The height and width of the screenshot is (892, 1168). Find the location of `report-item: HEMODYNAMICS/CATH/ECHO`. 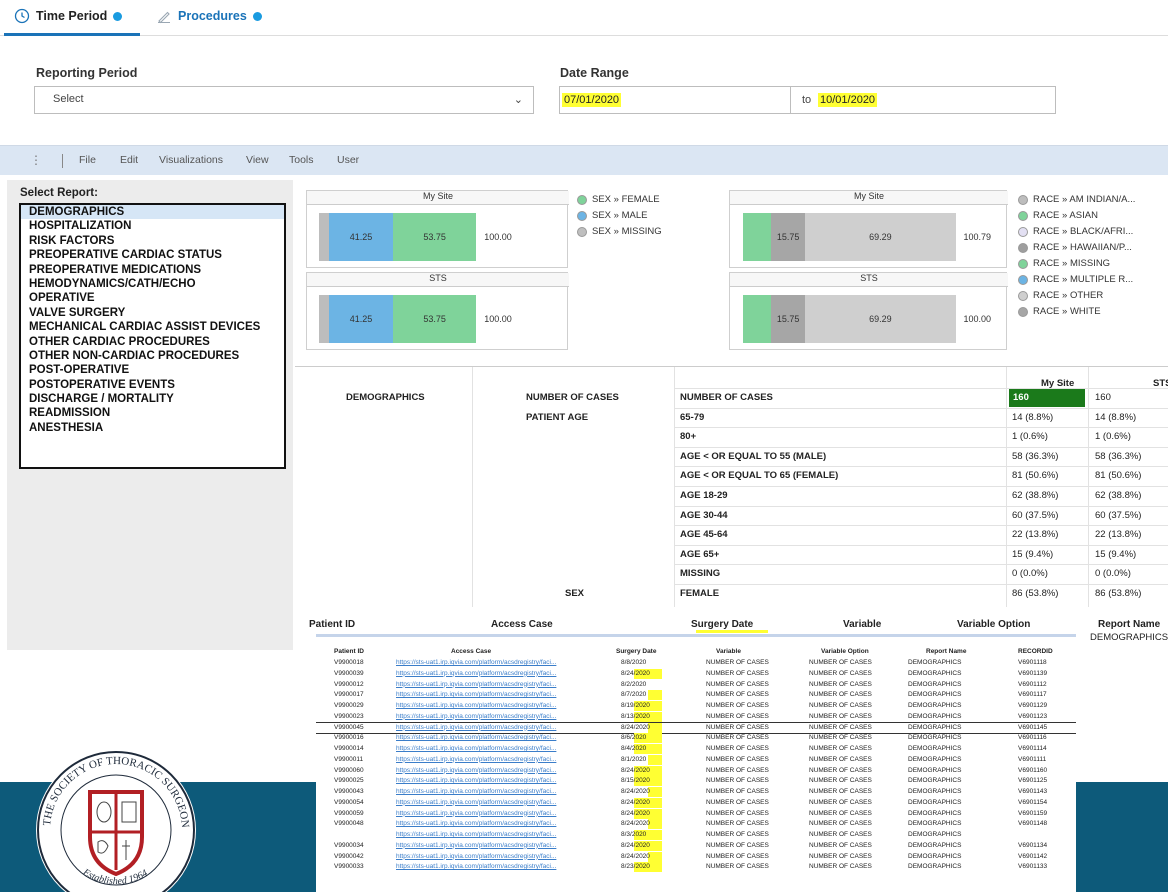

report-item: HEMODYNAMICS/CATH/ECHO is located at coordinates (152, 284).